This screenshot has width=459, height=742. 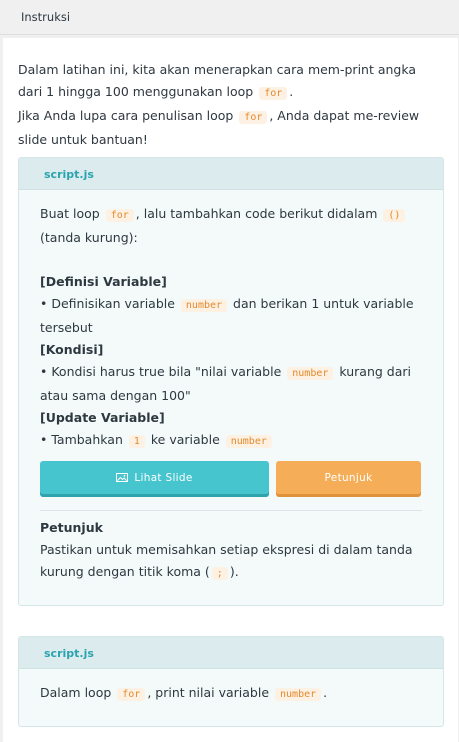 What do you see at coordinates (72, 349) in the screenshot?
I see `section-title-condition: [Kondisi]` at bounding box center [72, 349].